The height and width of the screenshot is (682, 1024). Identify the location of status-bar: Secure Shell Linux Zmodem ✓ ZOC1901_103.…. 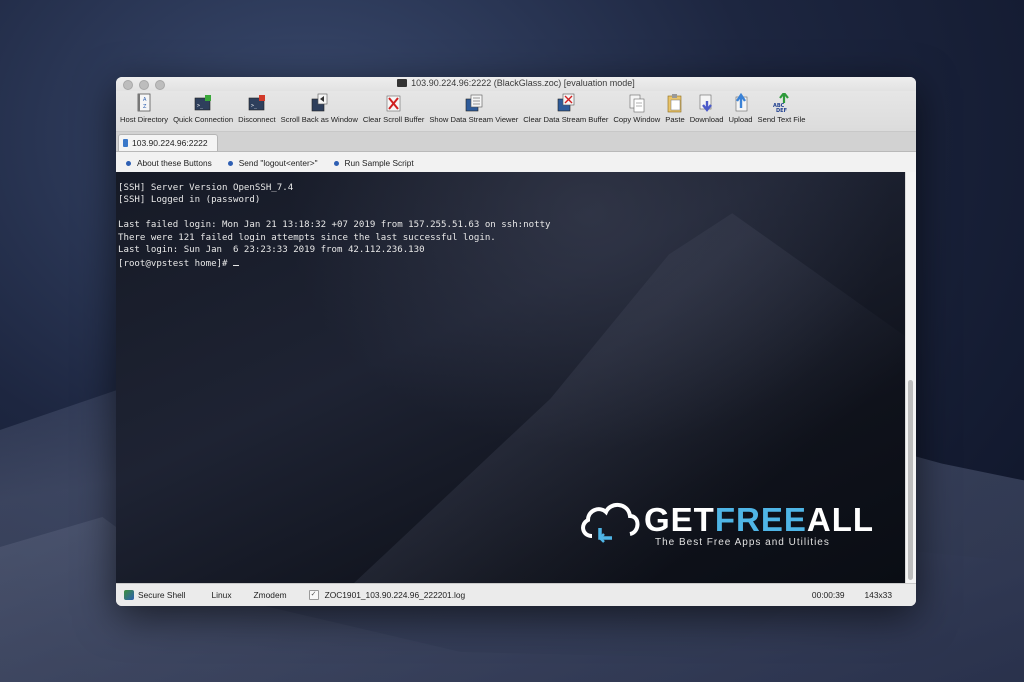
(516, 594).